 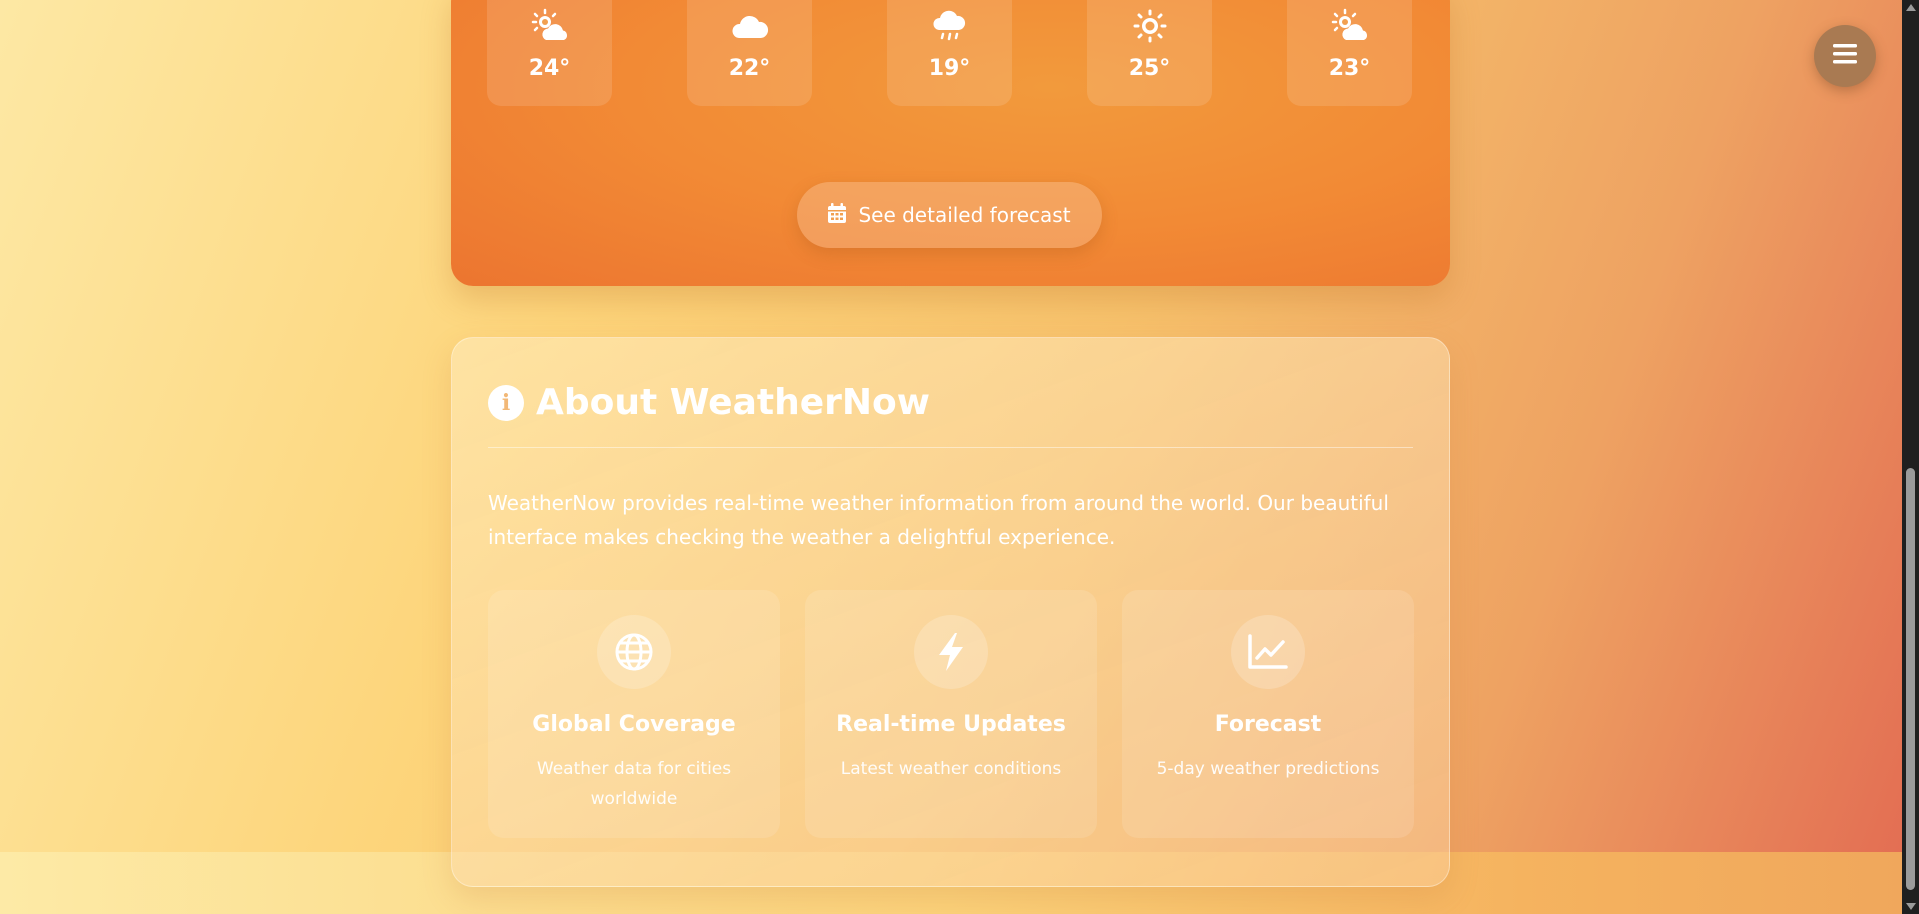 I want to click on page-scrollbar, so click(x=1910, y=457).